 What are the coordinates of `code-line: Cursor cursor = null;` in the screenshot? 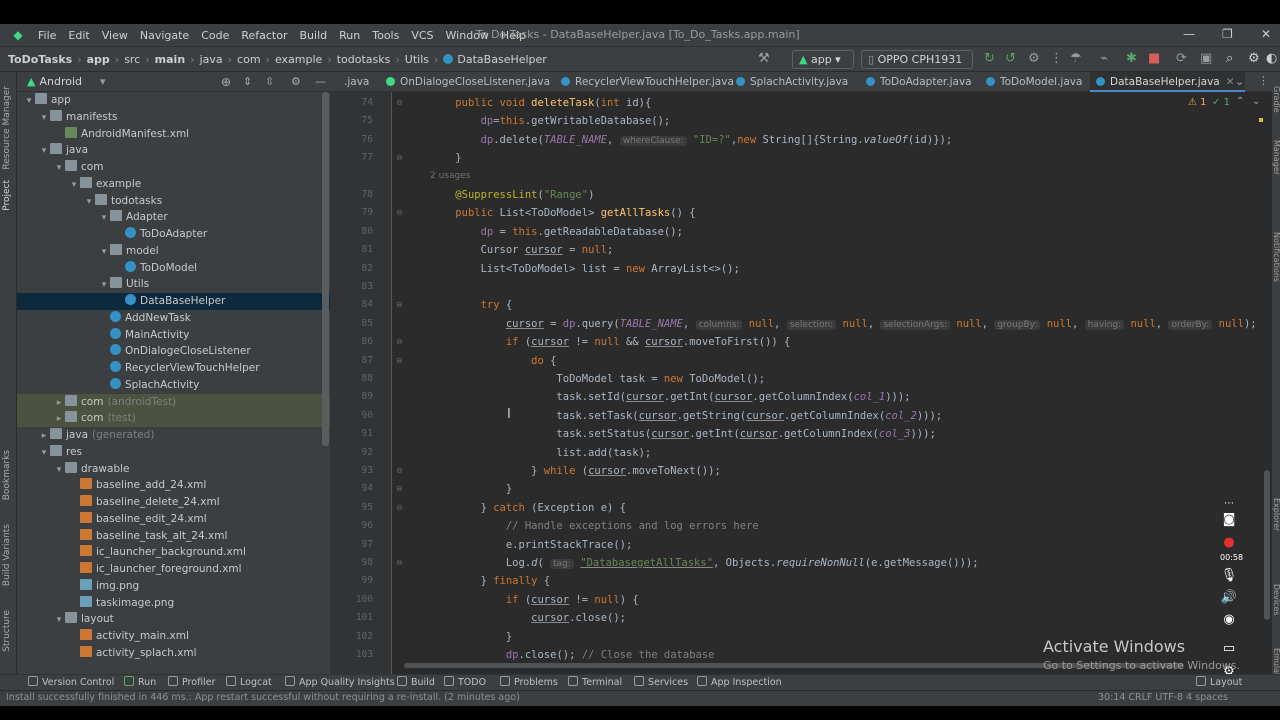 It's located at (522, 250).